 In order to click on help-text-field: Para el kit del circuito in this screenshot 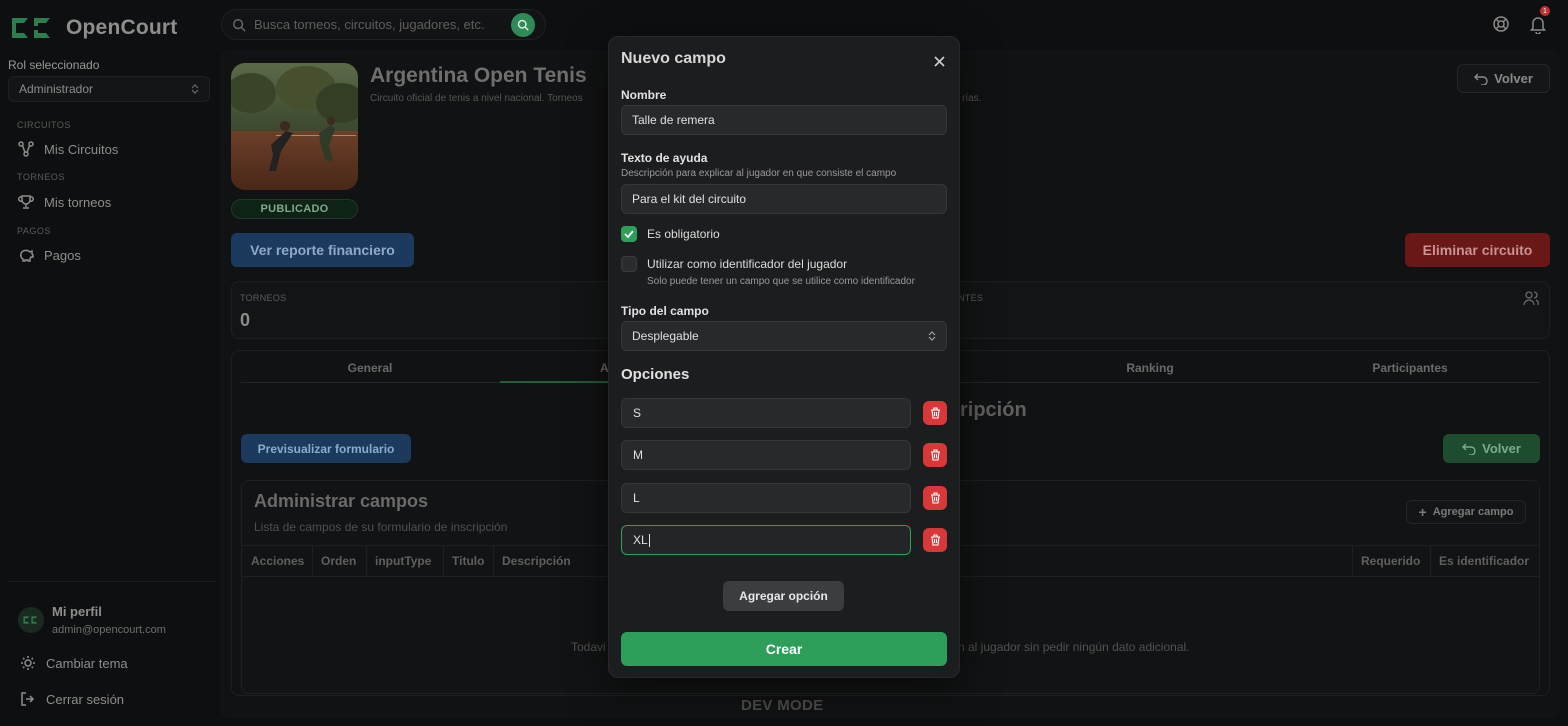, I will do `click(784, 199)`.